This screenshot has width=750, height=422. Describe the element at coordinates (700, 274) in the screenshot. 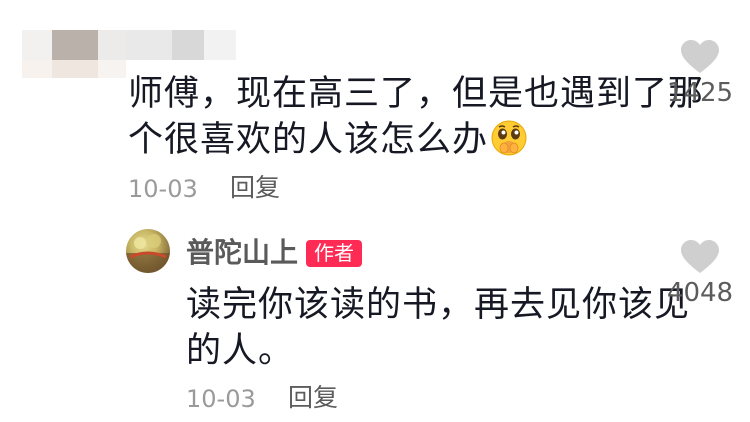

I see `reply-like-button: 4048` at that location.